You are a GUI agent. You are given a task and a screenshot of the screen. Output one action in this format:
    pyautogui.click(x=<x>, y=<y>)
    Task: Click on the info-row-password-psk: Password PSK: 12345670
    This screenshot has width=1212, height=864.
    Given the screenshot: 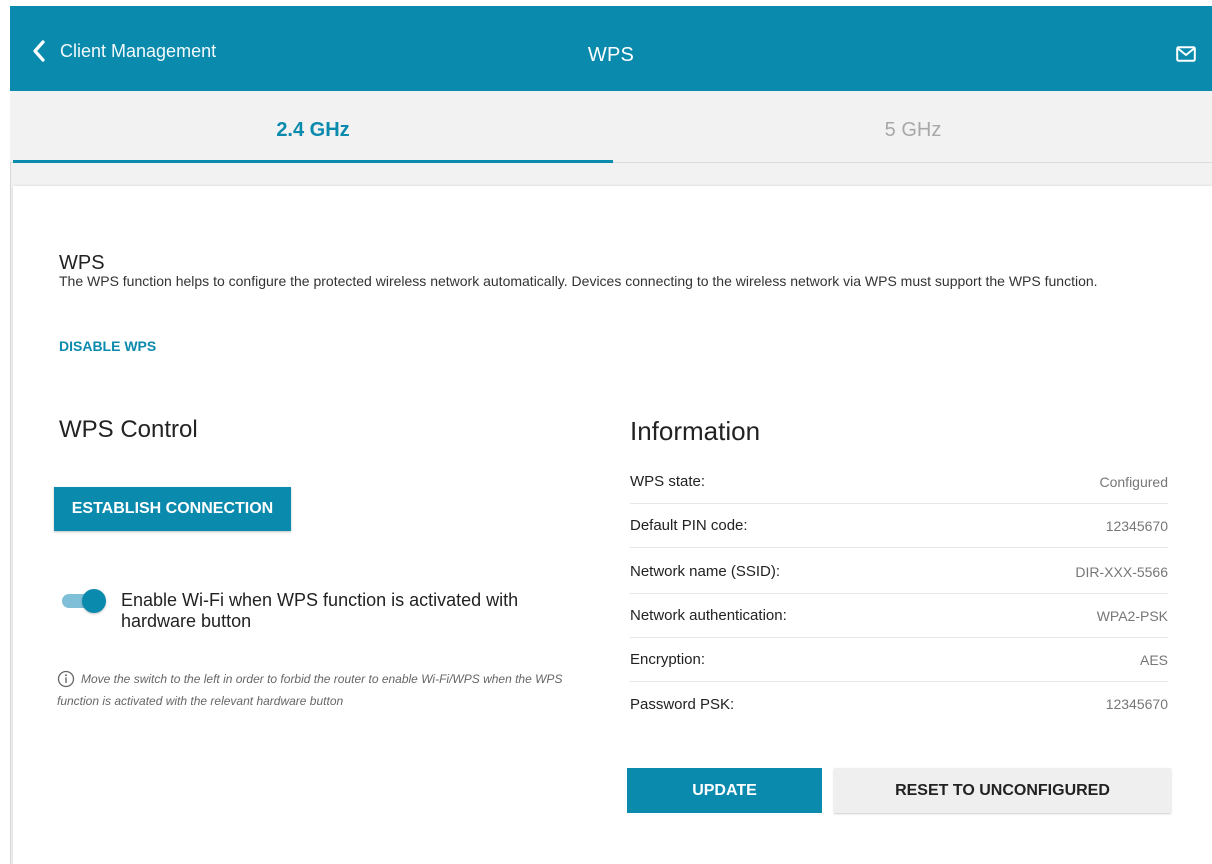 What is the action you would take?
    pyautogui.click(x=899, y=704)
    